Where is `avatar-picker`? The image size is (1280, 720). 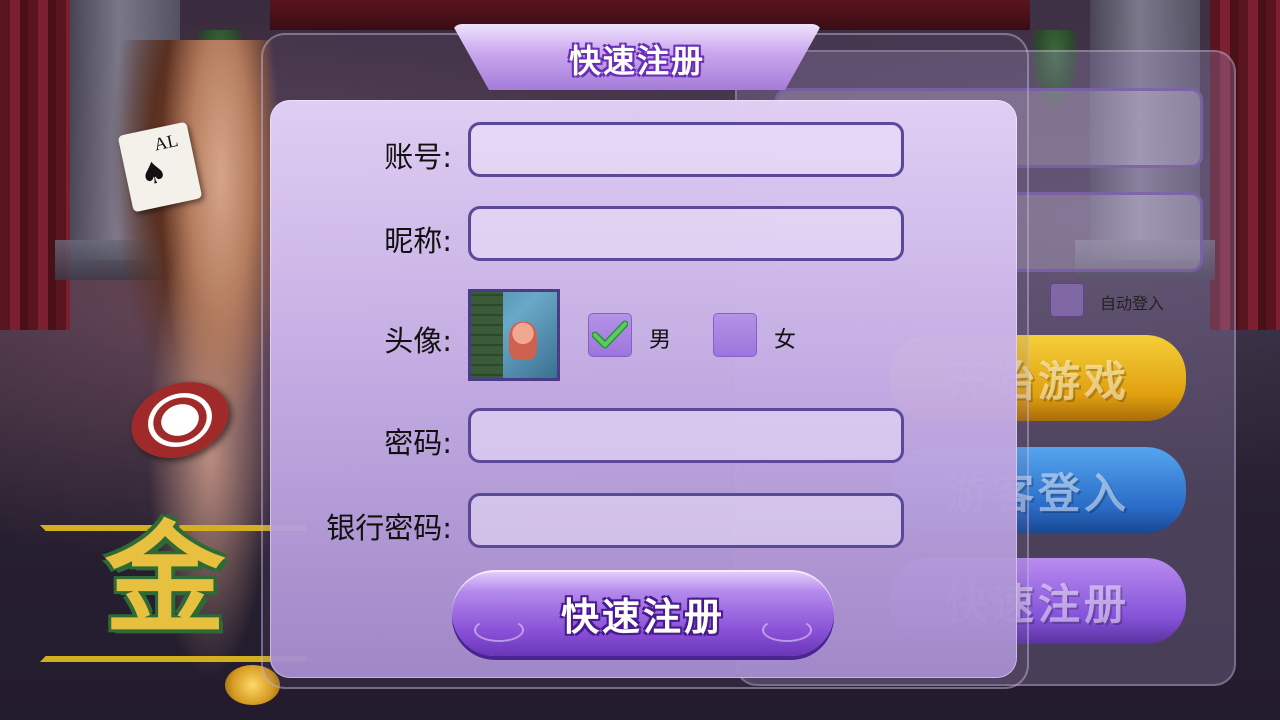 avatar-picker is located at coordinates (514, 335).